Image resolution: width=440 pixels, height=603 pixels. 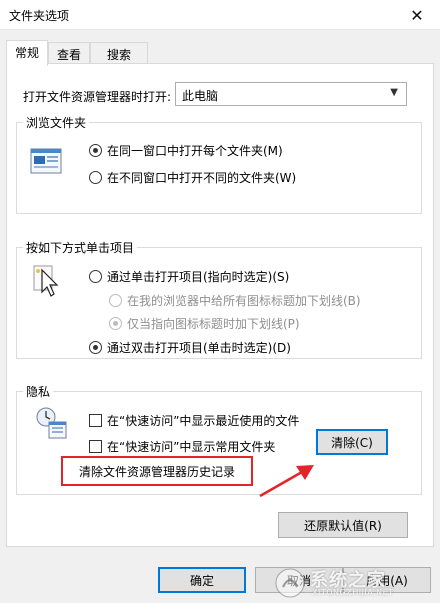 I want to click on single-click-label: 通过单击打开项目(指向时选定)(S), so click(x=198, y=277).